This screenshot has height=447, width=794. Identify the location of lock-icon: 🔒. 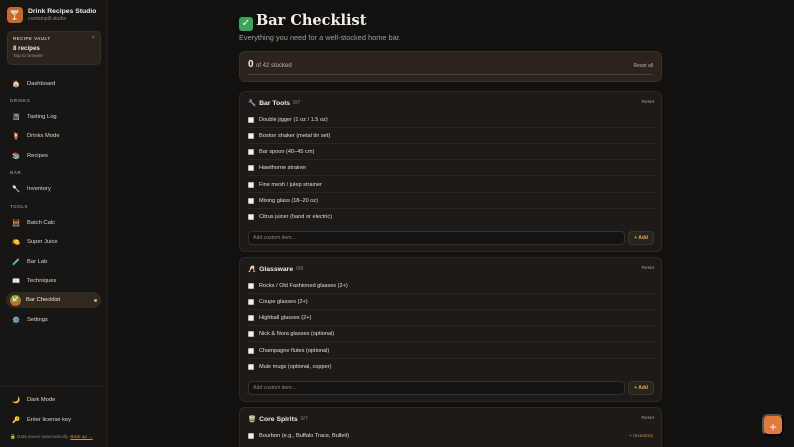
(13, 436).